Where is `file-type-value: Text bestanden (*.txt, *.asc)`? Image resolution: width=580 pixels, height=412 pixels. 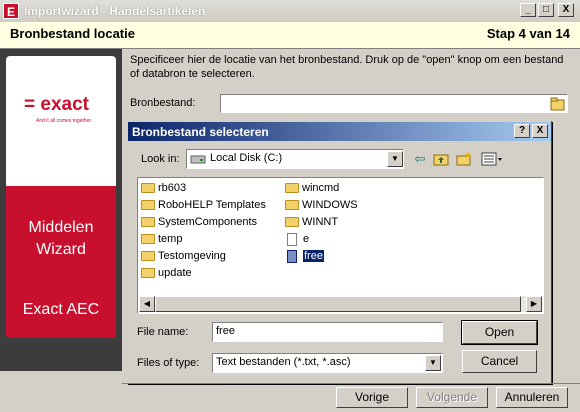
file-type-value: Text bestanden (*.txt, *.asc) is located at coordinates (283, 362).